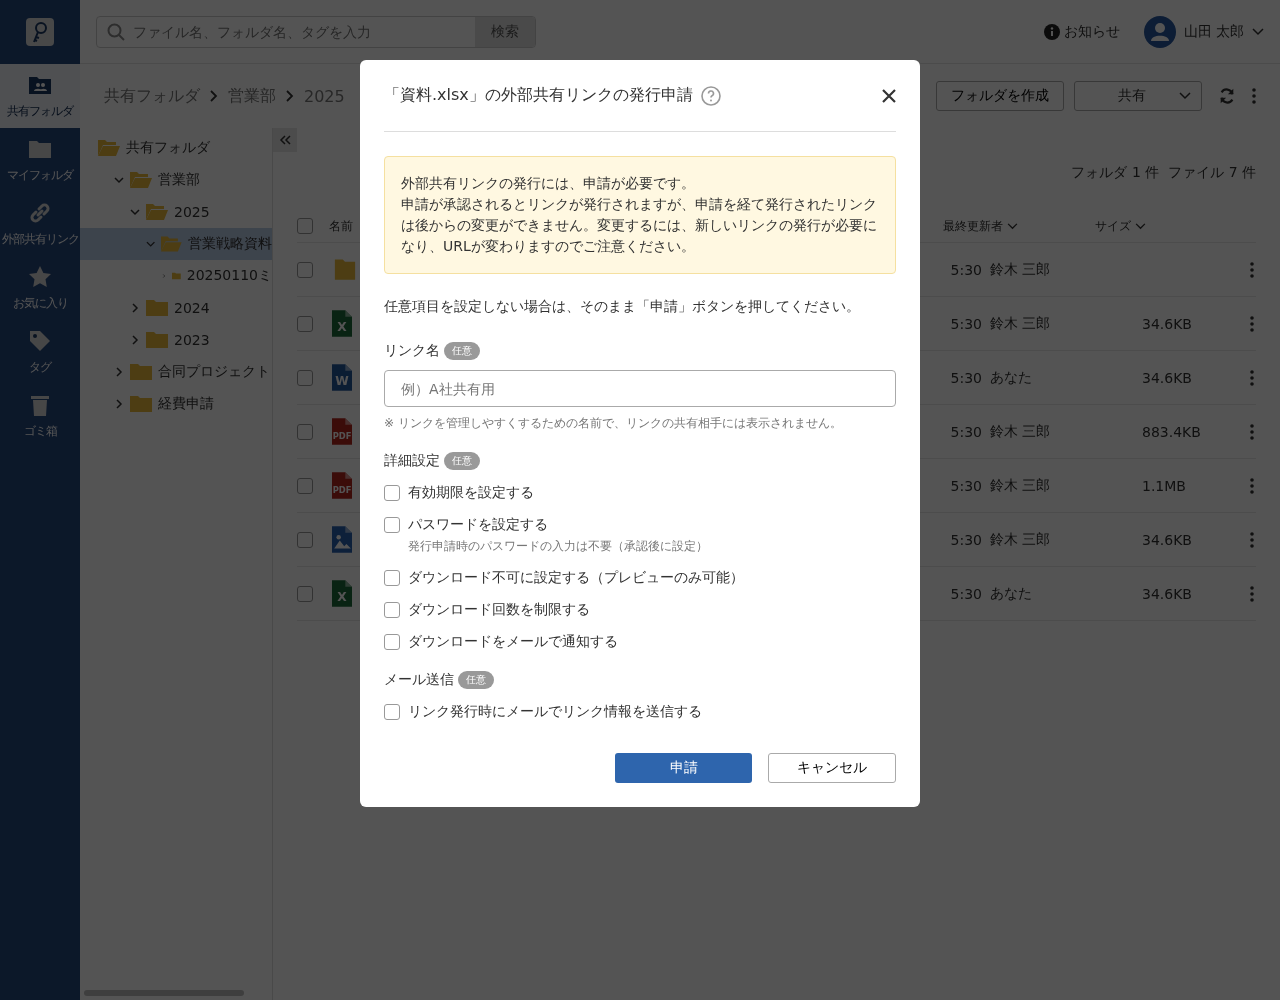  What do you see at coordinates (1227, 96) in the screenshot?
I see `refresh-icon` at bounding box center [1227, 96].